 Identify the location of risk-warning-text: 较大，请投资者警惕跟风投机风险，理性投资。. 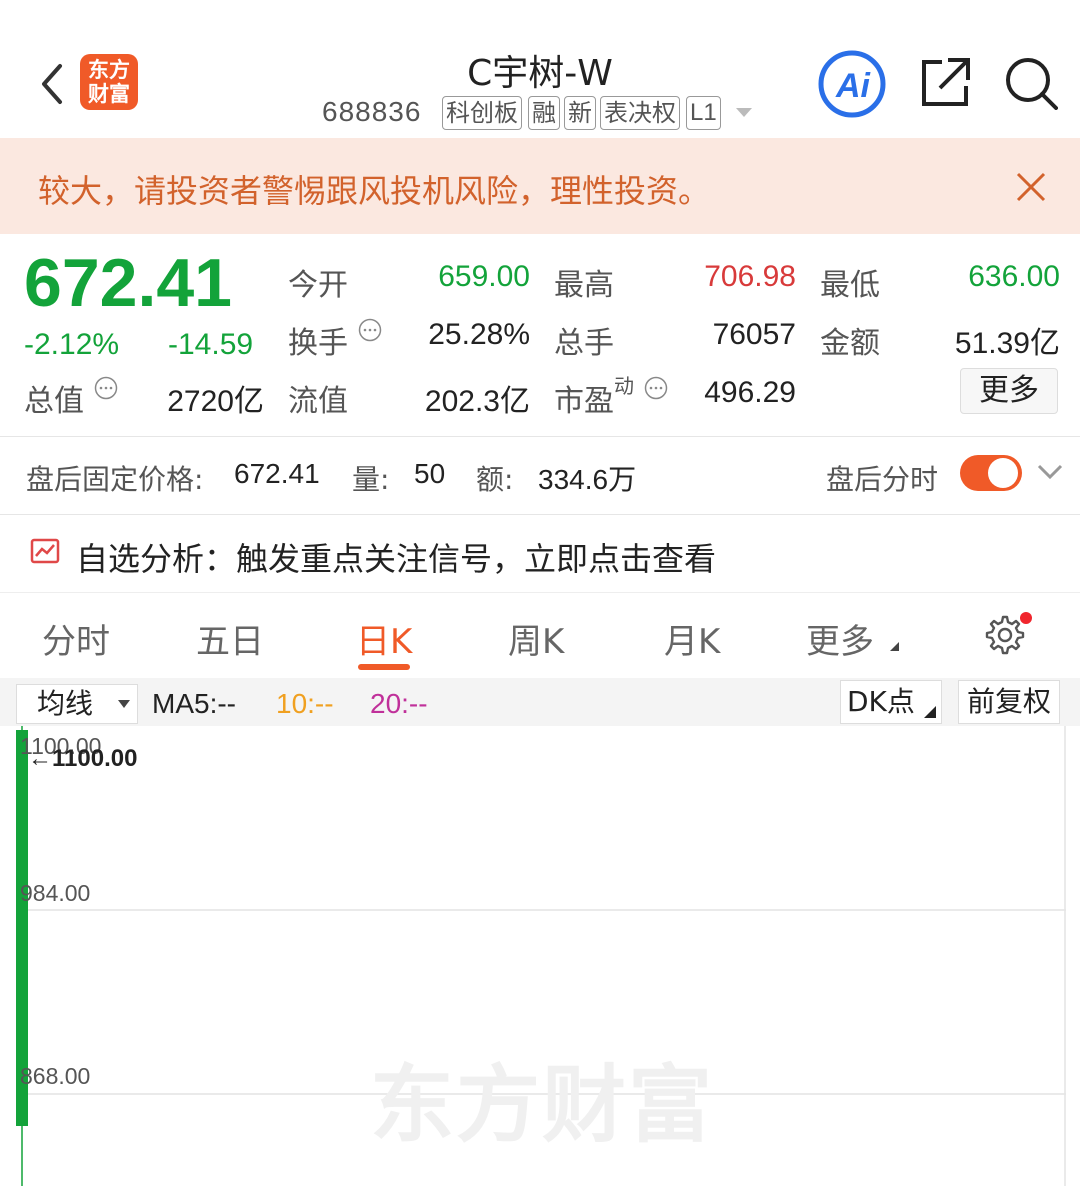
(374, 191).